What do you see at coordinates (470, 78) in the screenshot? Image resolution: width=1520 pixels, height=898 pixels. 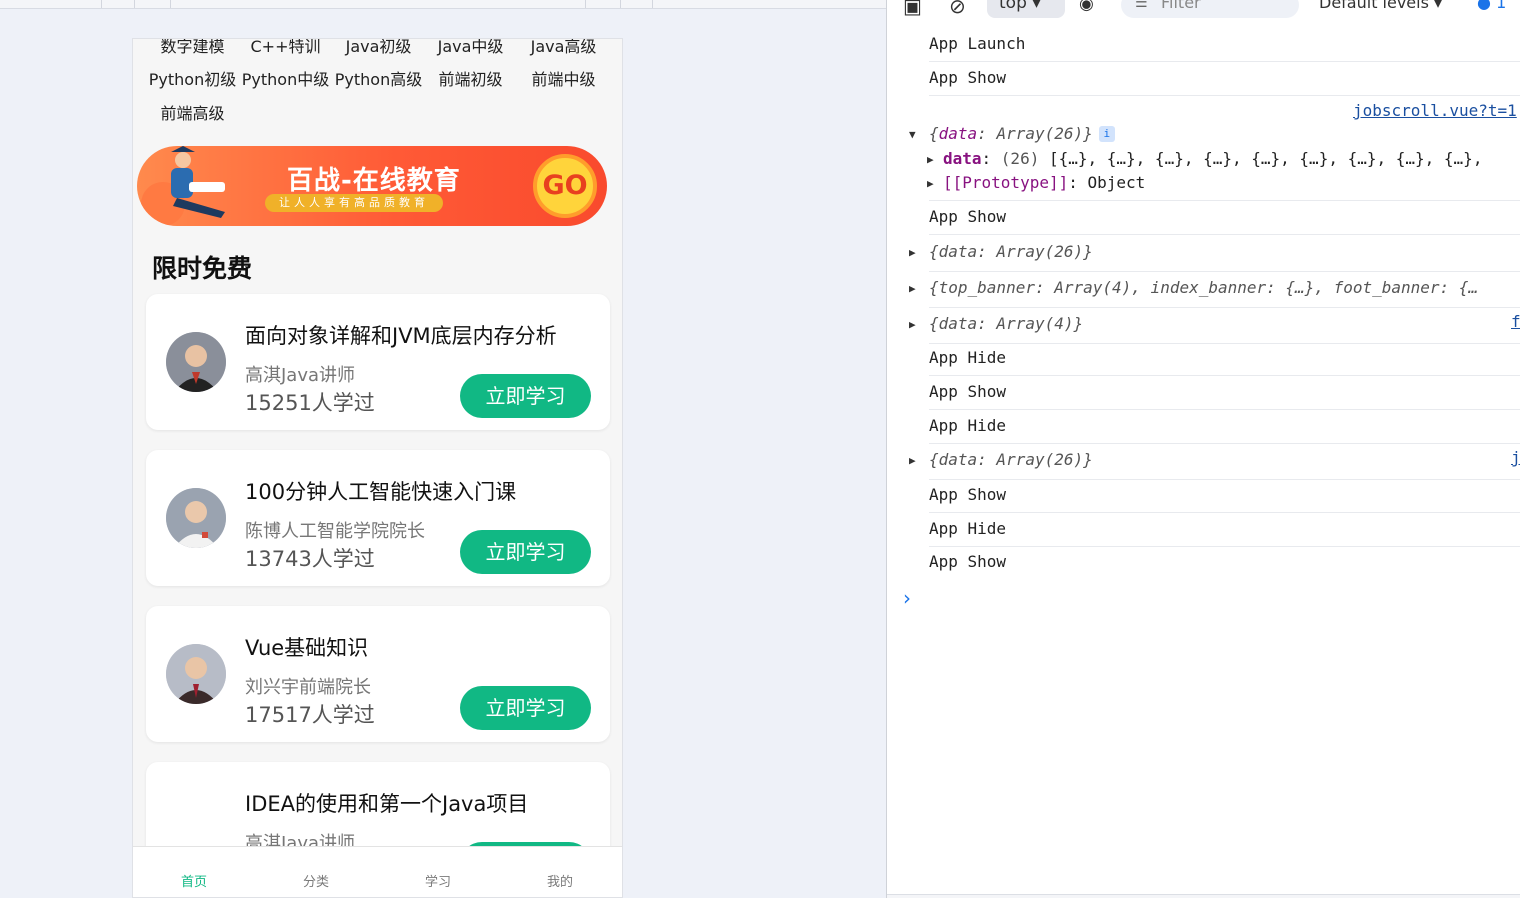 I see `category-item: 前端初级` at bounding box center [470, 78].